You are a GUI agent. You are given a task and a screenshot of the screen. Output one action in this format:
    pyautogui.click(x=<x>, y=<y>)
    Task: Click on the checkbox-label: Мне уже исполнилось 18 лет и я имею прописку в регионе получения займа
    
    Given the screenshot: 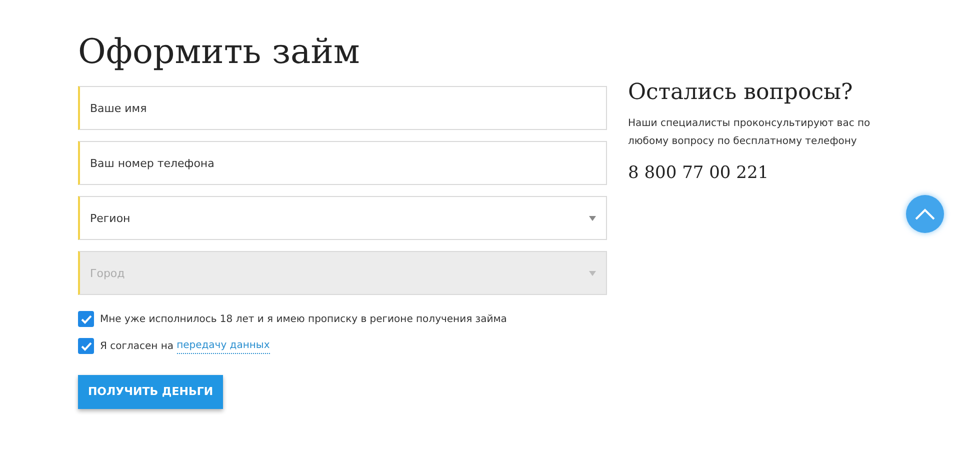 What is the action you would take?
    pyautogui.click(x=303, y=319)
    